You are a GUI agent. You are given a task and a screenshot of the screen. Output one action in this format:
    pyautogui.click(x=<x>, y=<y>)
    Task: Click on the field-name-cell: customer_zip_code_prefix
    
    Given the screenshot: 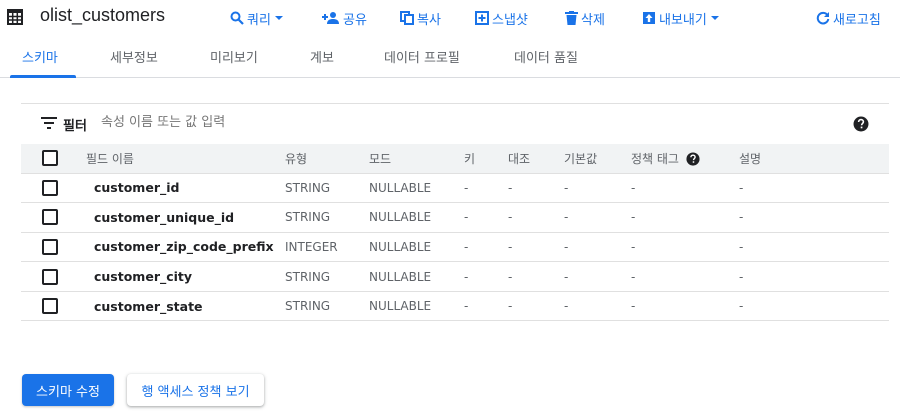 What is the action you would take?
    pyautogui.click(x=185, y=247)
    